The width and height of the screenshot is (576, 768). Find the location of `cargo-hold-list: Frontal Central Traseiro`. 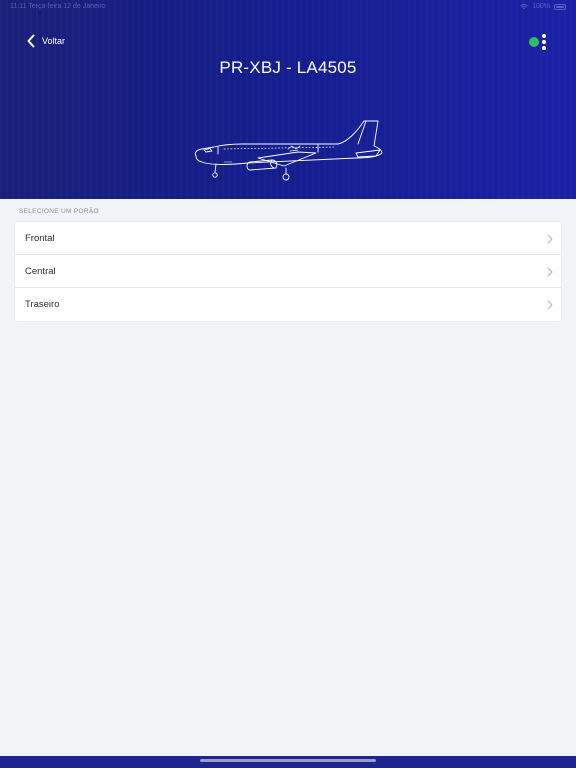

cargo-hold-list: Frontal Central Traseiro is located at coordinates (288, 271).